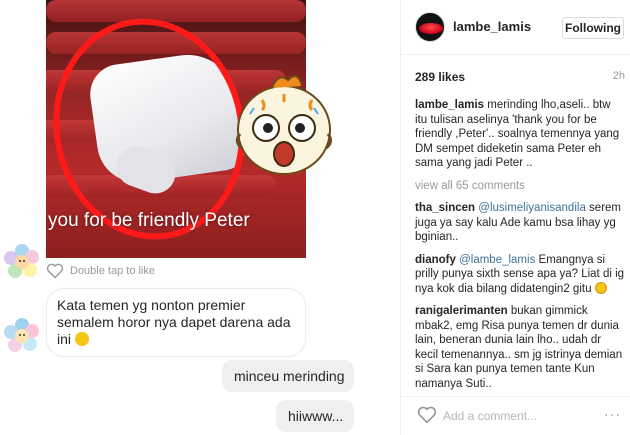 The image size is (630, 435). What do you see at coordinates (449, 105) in the screenshot?
I see `comment-username: lambe_lamis` at bounding box center [449, 105].